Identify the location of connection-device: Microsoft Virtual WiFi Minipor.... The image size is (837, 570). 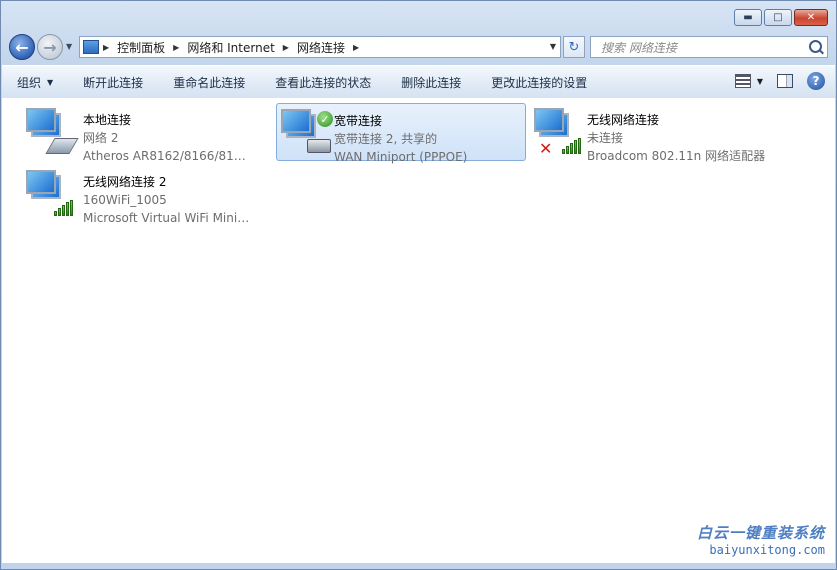
(168, 218).